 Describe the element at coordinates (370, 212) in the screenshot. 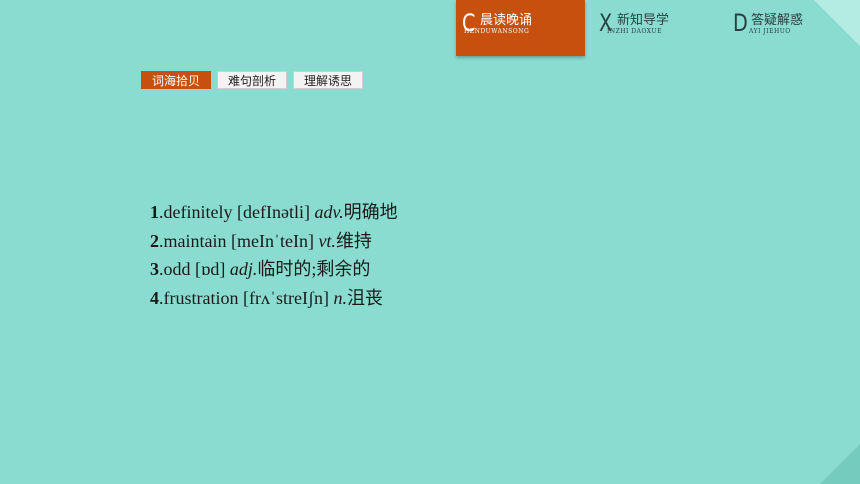

I see `vocab-meaning: 明确地` at that location.